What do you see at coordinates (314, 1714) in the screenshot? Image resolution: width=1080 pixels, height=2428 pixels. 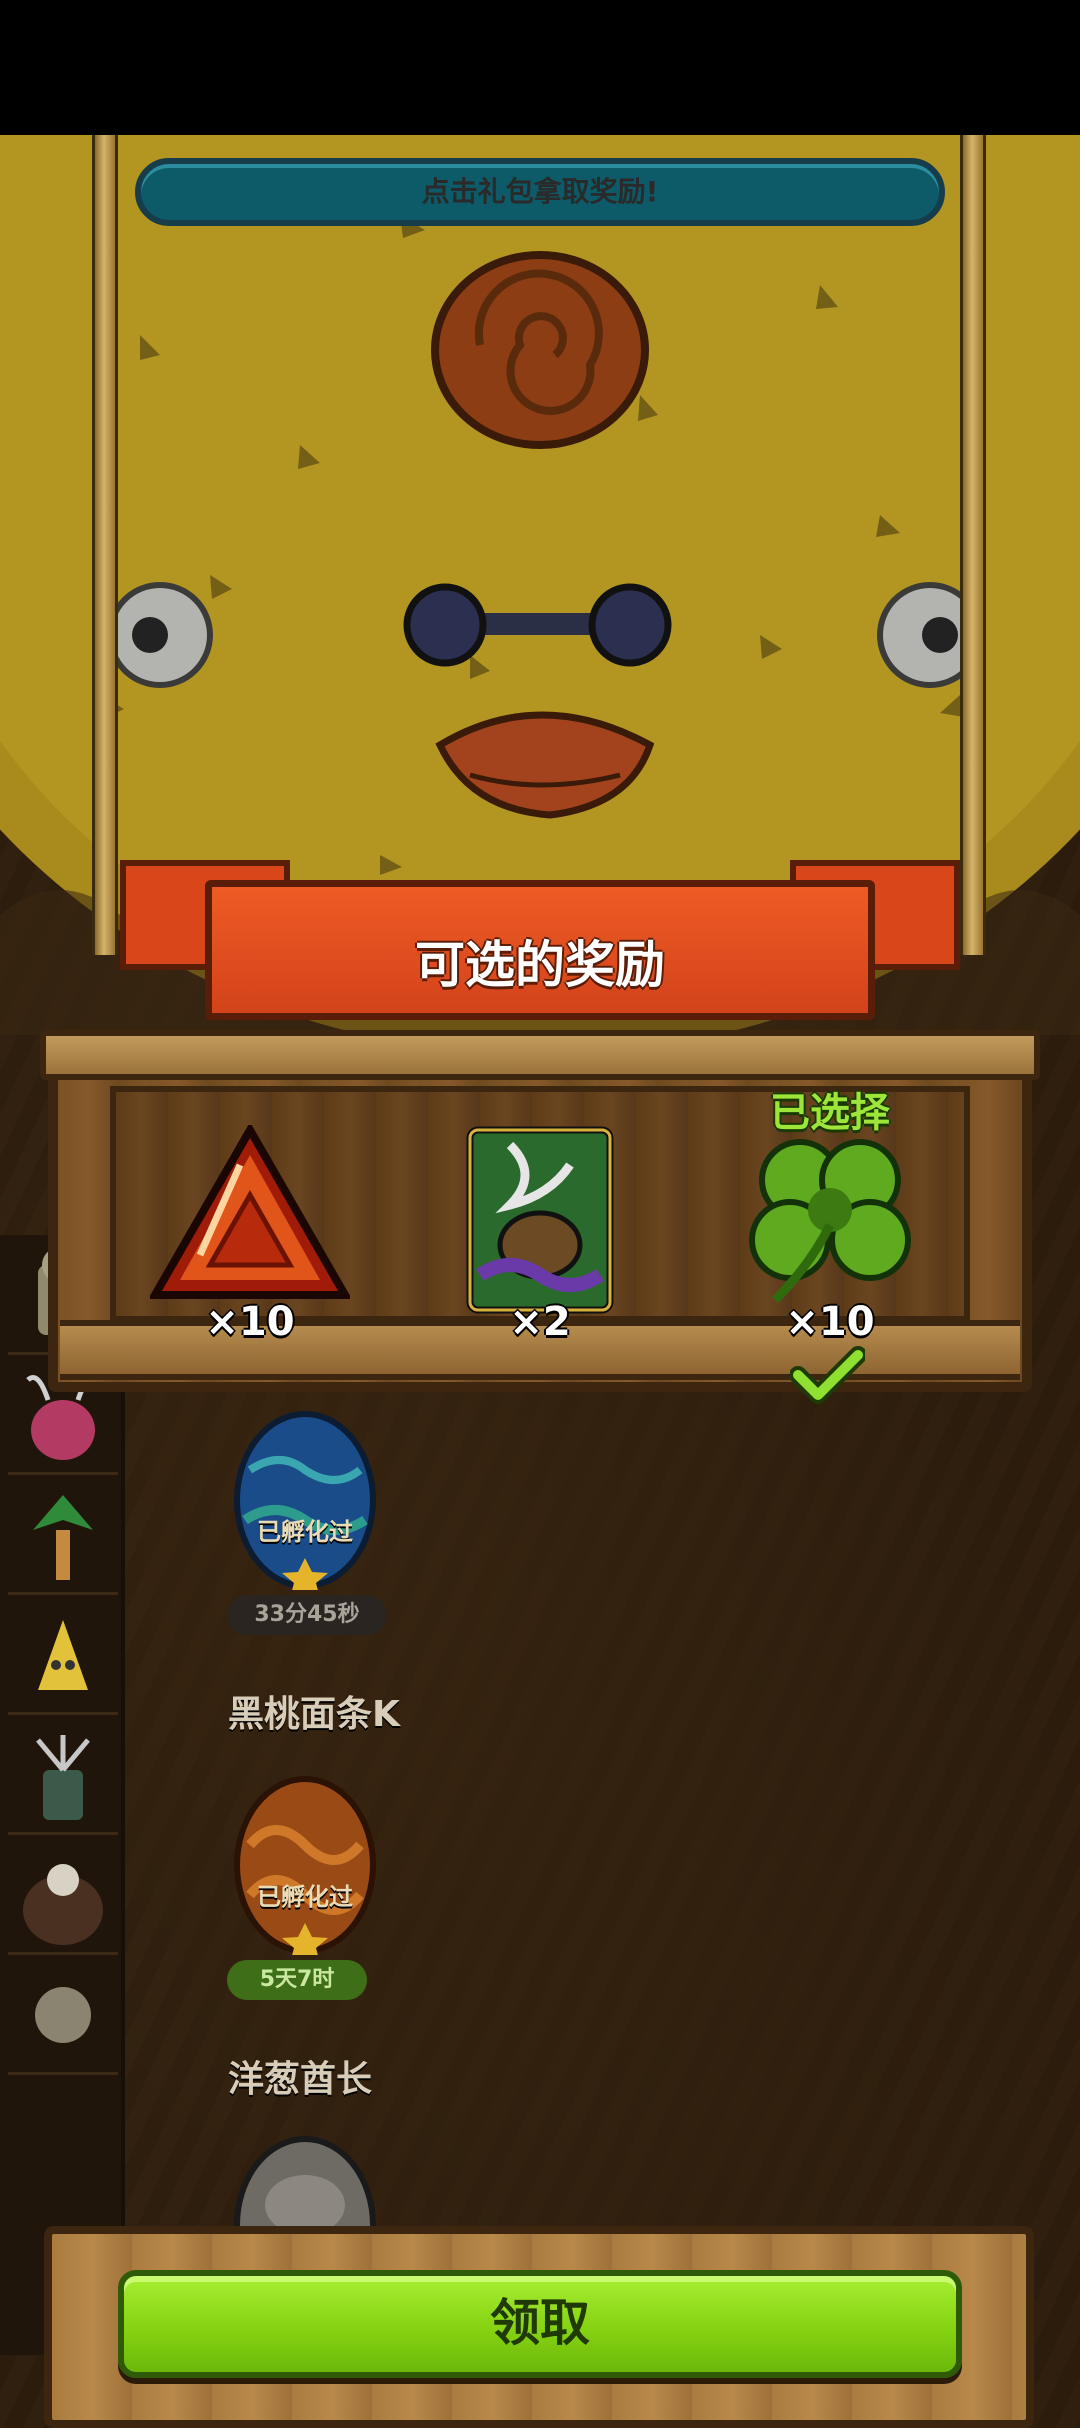 I see `monster-name: 黑桃面条K` at bounding box center [314, 1714].